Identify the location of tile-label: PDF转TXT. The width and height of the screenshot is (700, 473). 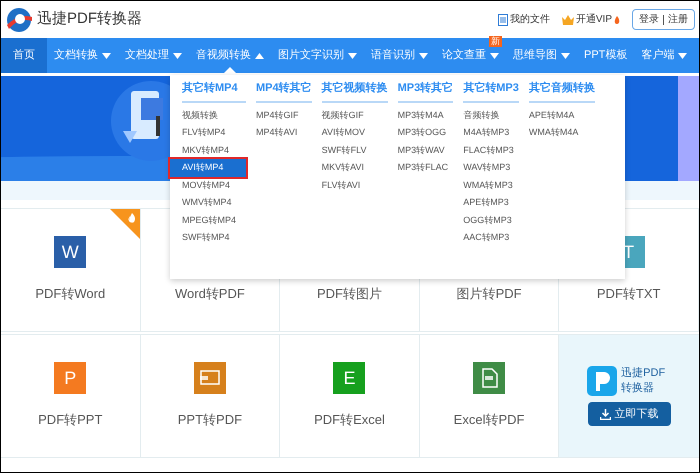
(628, 294).